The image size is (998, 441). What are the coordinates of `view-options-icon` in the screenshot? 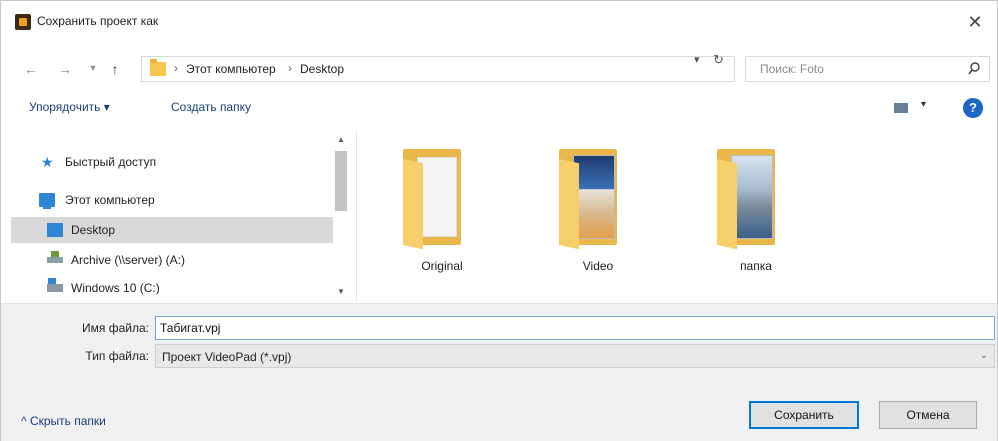 It's located at (901, 108).